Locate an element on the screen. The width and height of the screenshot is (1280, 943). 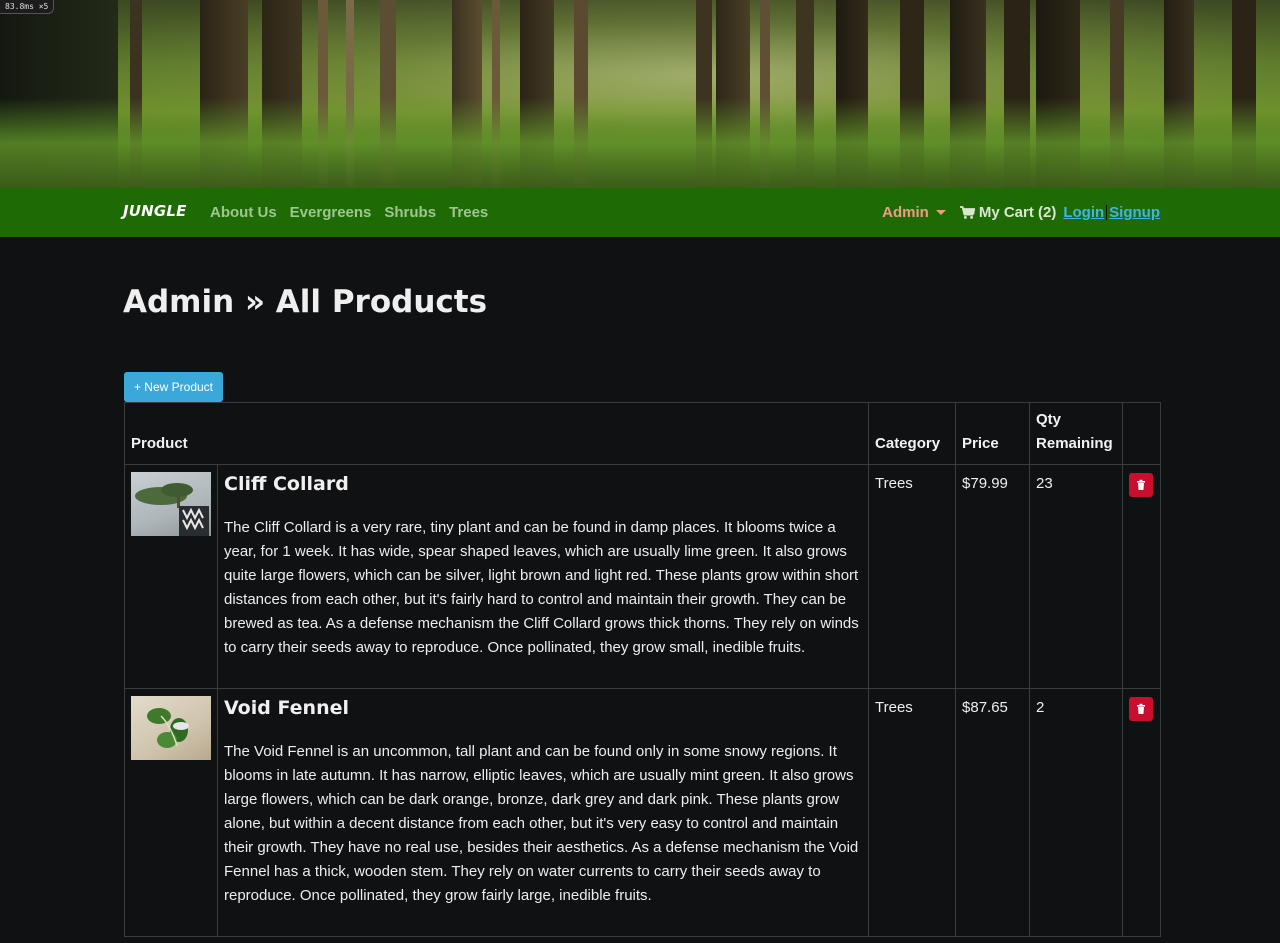
caret-down-icon is located at coordinates (940, 212).